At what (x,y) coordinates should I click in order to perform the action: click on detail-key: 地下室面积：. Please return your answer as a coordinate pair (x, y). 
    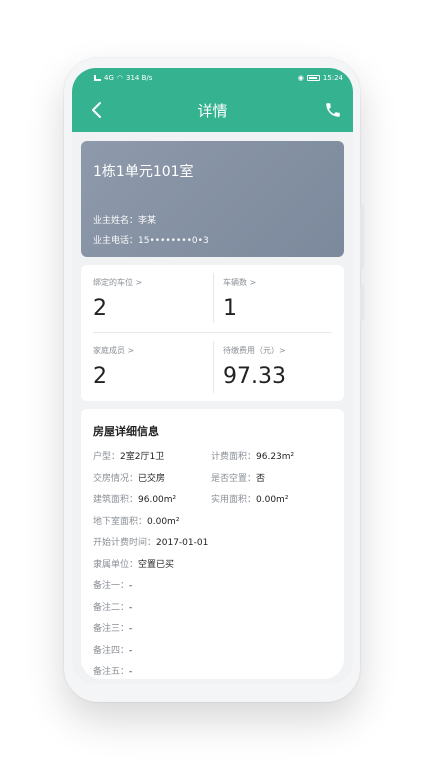
    Looking at the image, I should click on (120, 521).